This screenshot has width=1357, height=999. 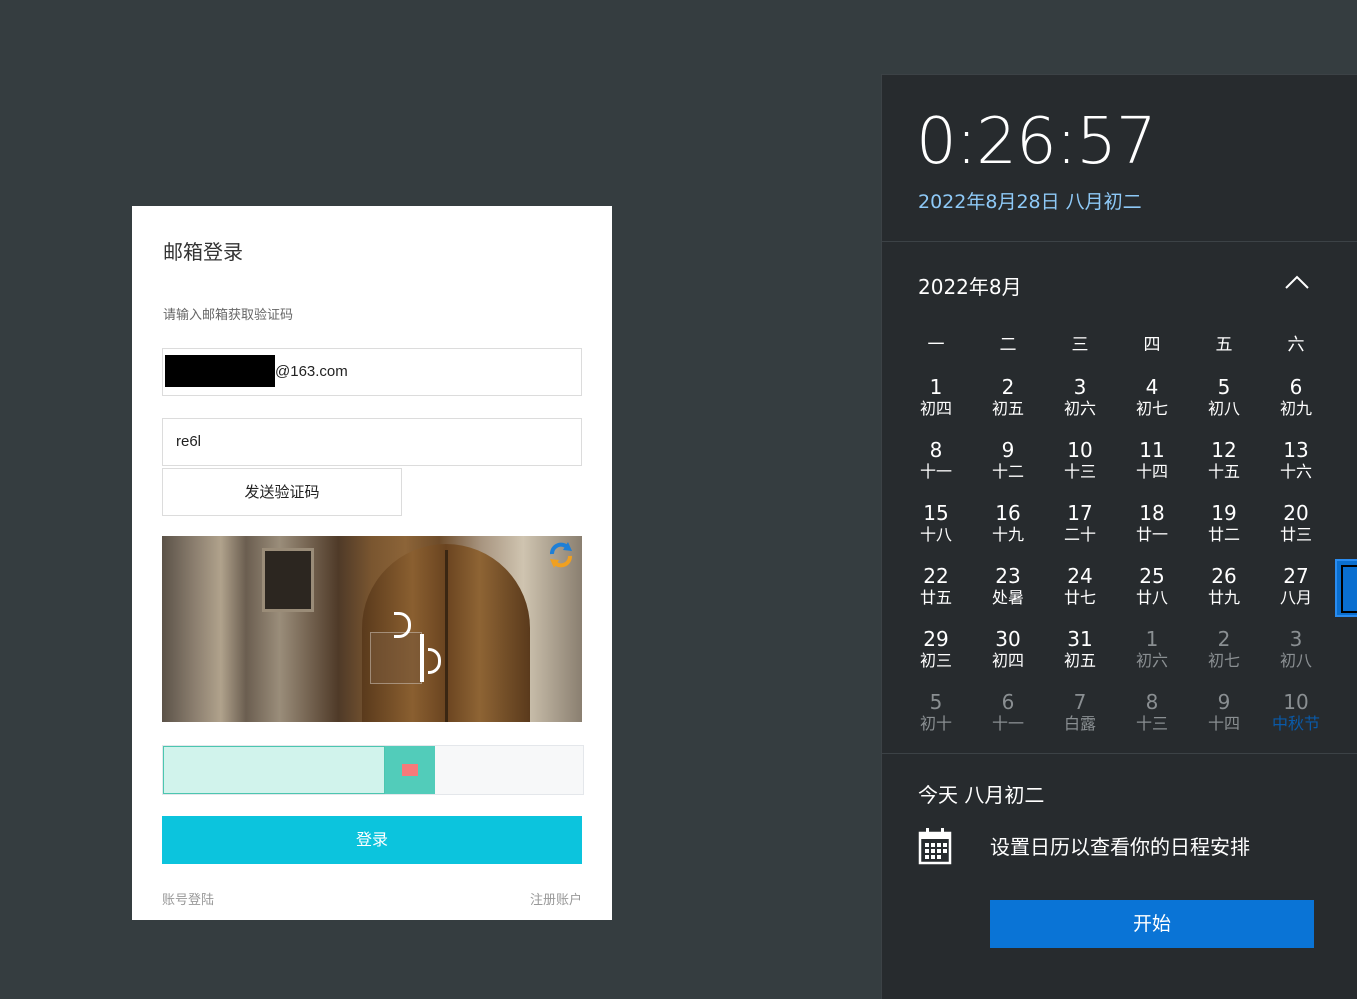 What do you see at coordinates (1152, 658) in the screenshot?
I see `calendar-day: 1 初六` at bounding box center [1152, 658].